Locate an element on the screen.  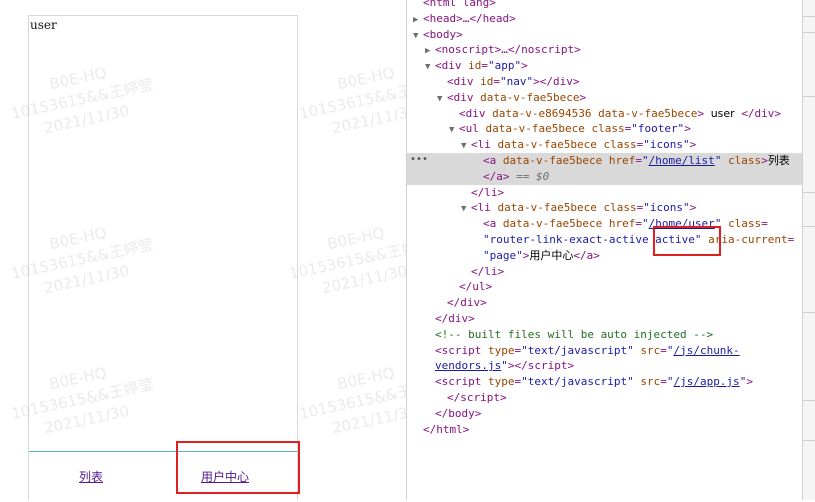
dom-tree-line: <div id="nav"></div> is located at coordinates (604, 82).